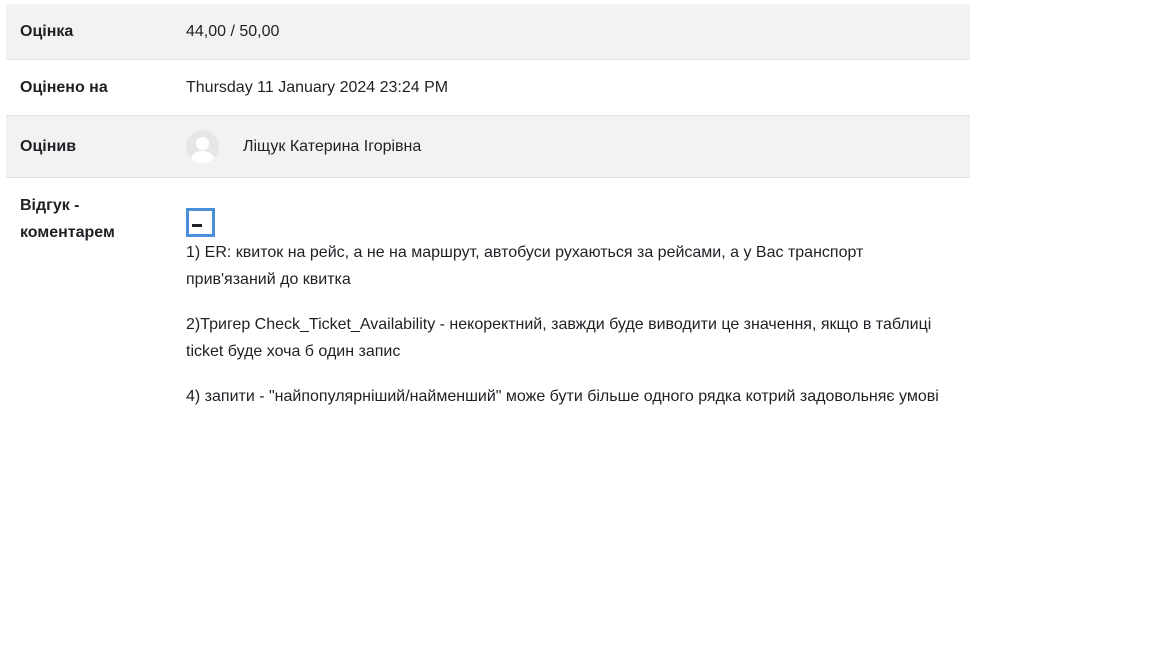  What do you see at coordinates (47, 31) in the screenshot?
I see `grade-label: Оцінка` at bounding box center [47, 31].